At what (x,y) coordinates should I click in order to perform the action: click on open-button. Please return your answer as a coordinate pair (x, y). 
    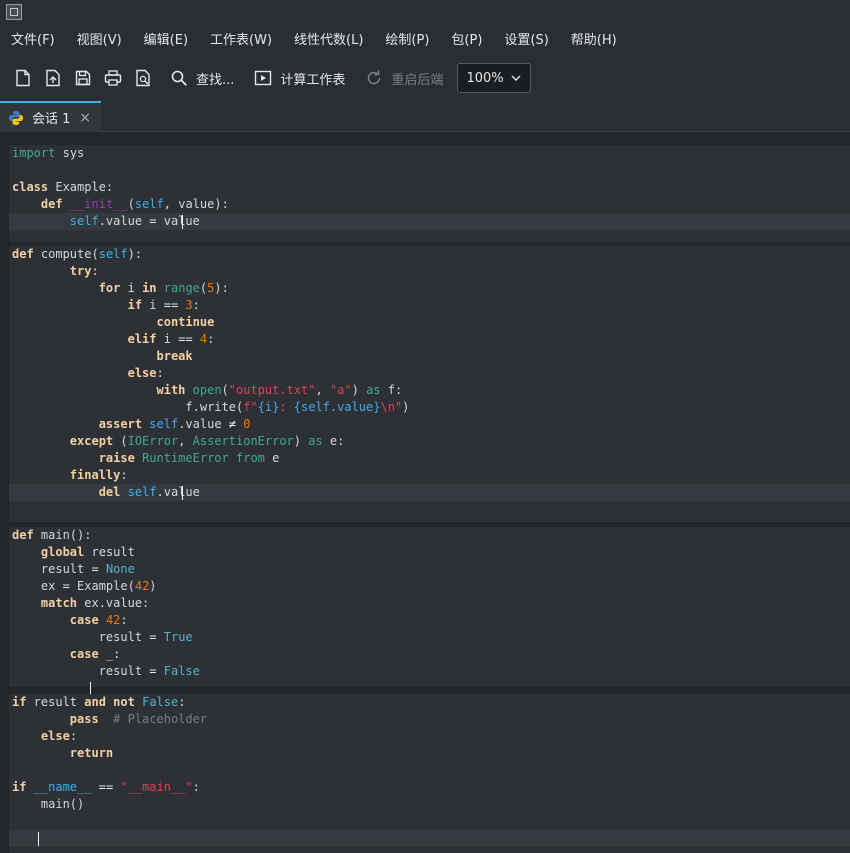
    Looking at the image, I should click on (53, 78).